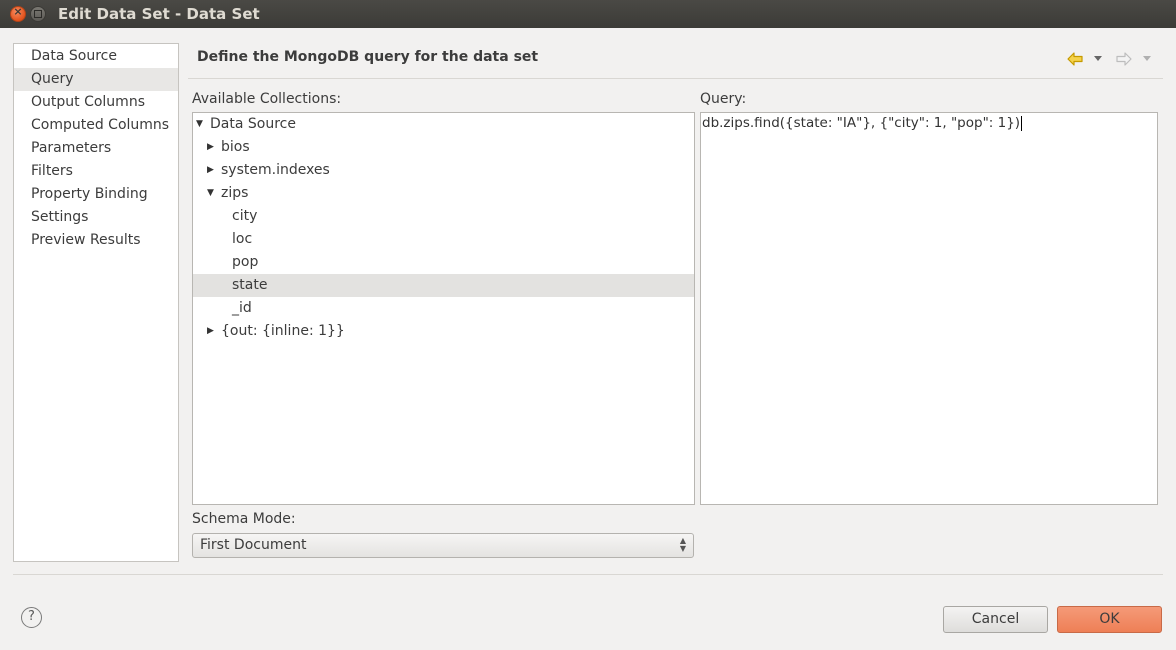 This screenshot has height=650, width=1176. I want to click on tree-node-label: pop, so click(245, 262).